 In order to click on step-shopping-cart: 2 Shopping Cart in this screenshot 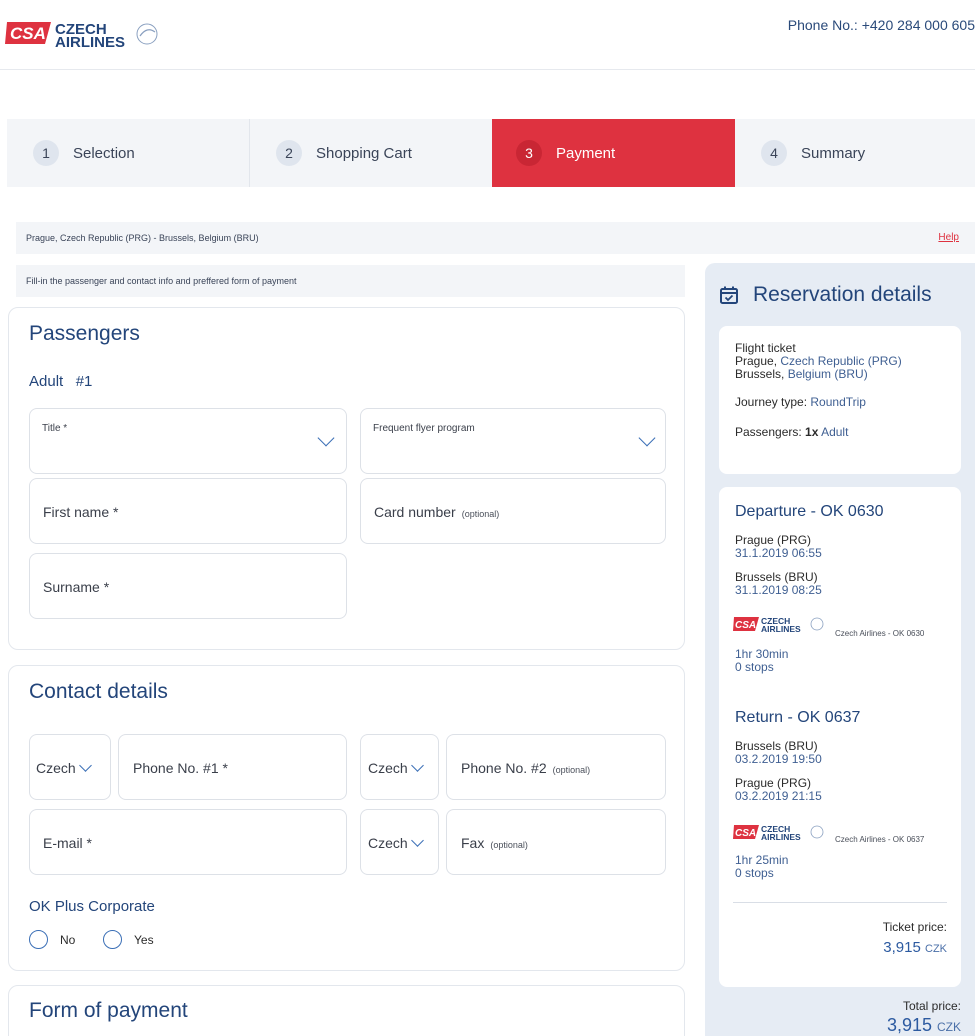, I will do `click(371, 153)`.